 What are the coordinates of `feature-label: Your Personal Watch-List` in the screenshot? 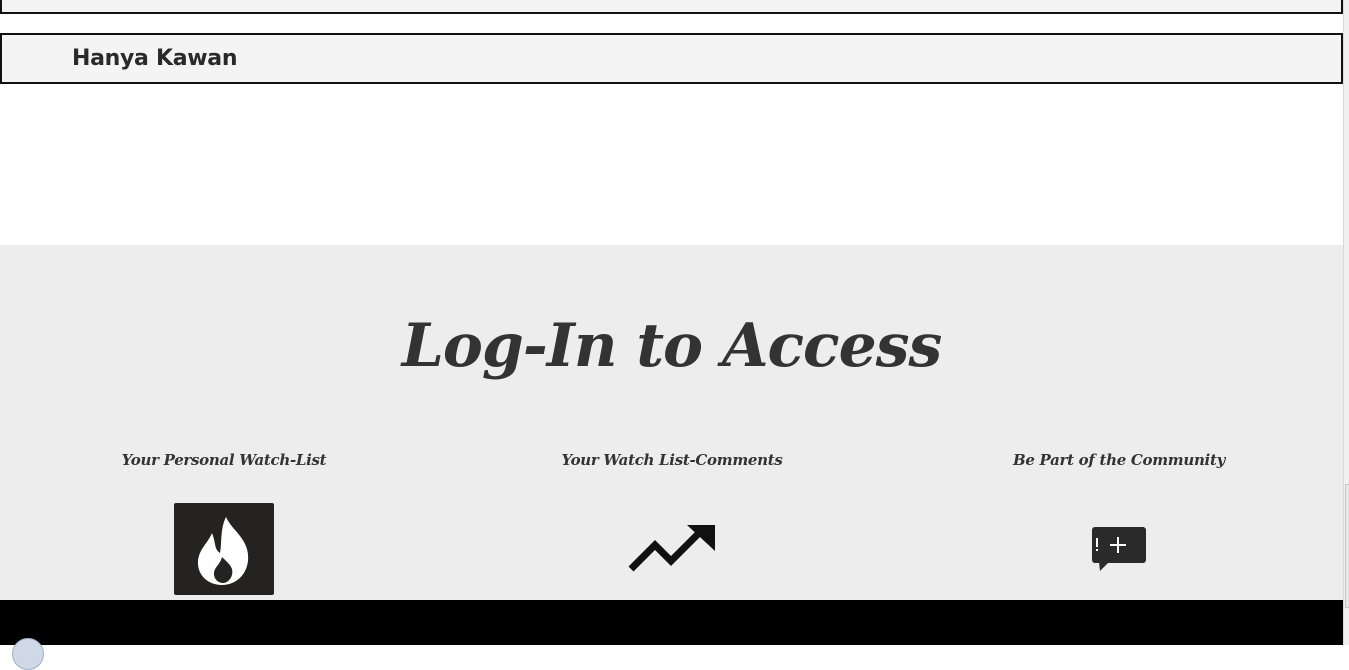 It's located at (224, 460).